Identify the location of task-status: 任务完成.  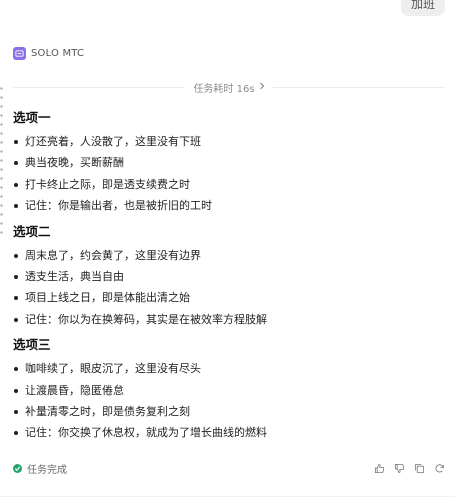
(40, 468).